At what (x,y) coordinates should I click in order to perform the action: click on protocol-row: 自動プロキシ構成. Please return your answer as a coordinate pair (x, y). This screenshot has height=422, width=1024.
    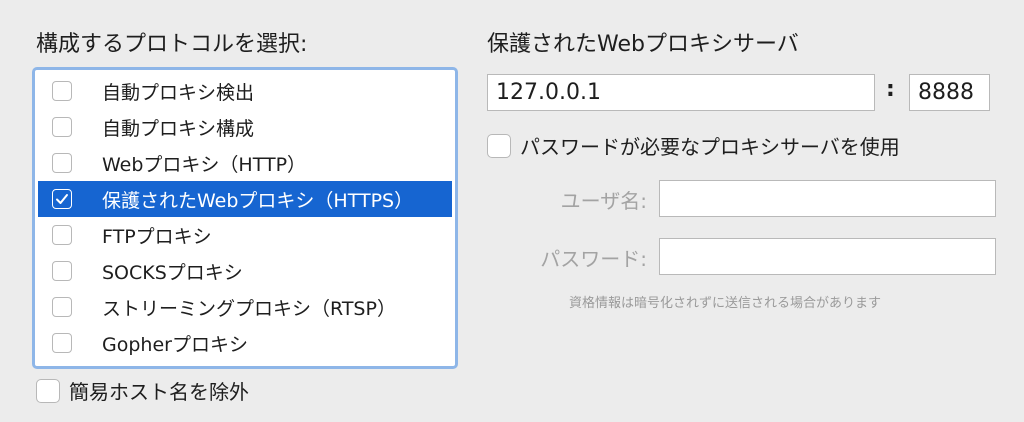
    Looking at the image, I should click on (245, 127).